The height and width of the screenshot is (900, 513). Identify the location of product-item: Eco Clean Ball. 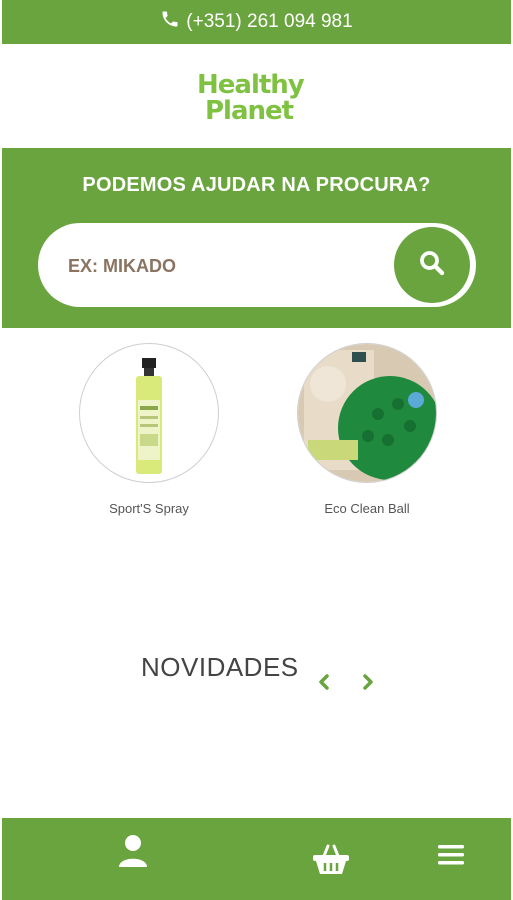
(367, 429).